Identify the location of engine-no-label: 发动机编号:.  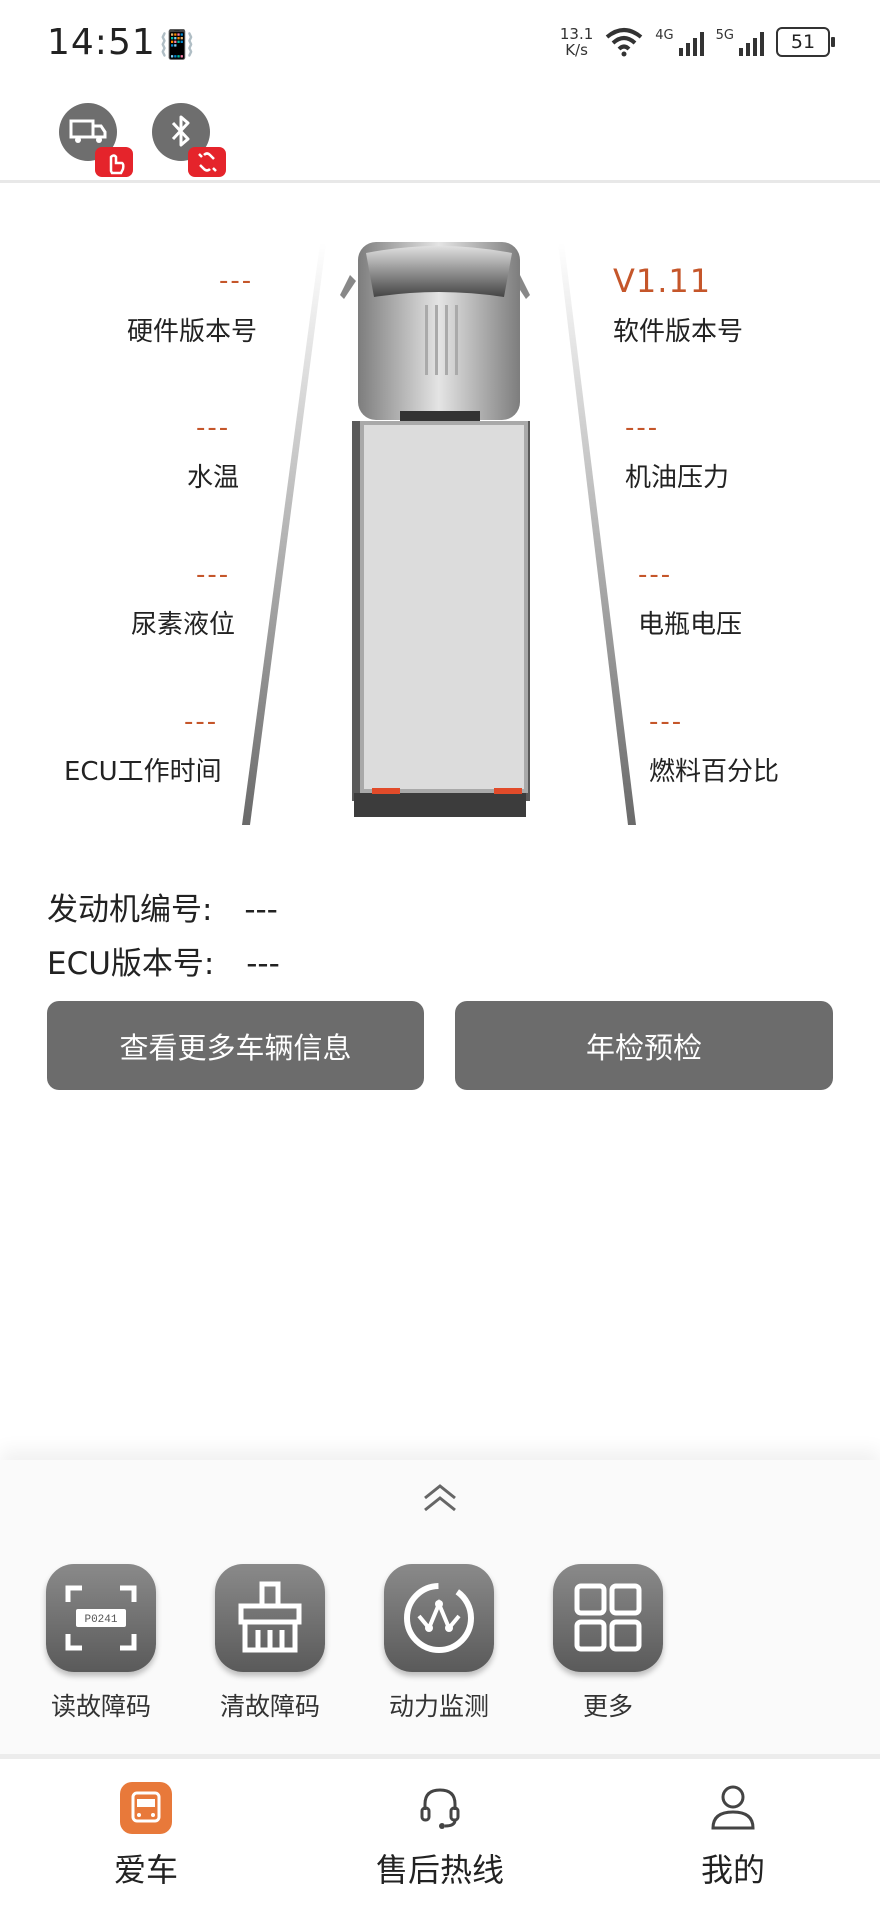
(130, 910).